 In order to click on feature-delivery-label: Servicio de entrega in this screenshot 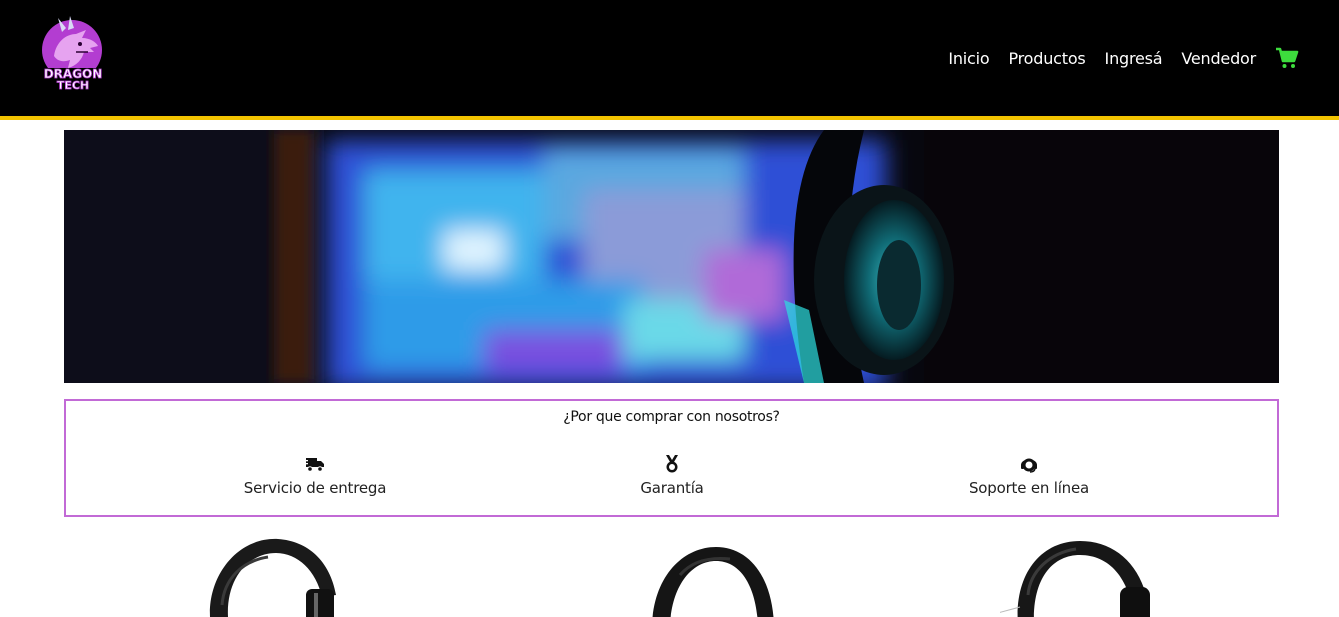, I will do `click(315, 488)`.